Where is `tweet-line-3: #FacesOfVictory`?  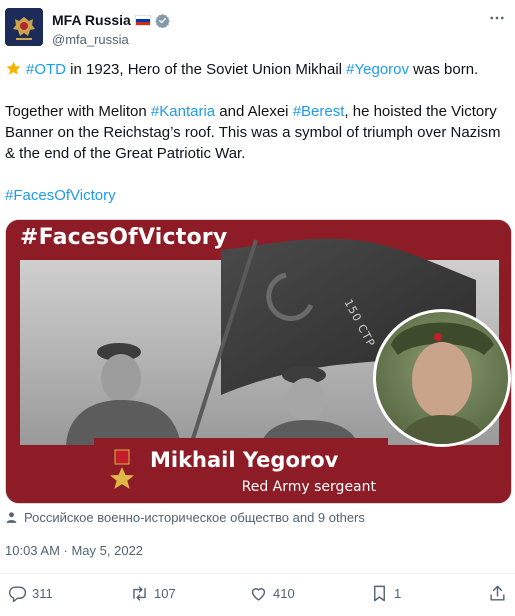
tweet-line-3: #FacesOfVictory is located at coordinates (257, 195).